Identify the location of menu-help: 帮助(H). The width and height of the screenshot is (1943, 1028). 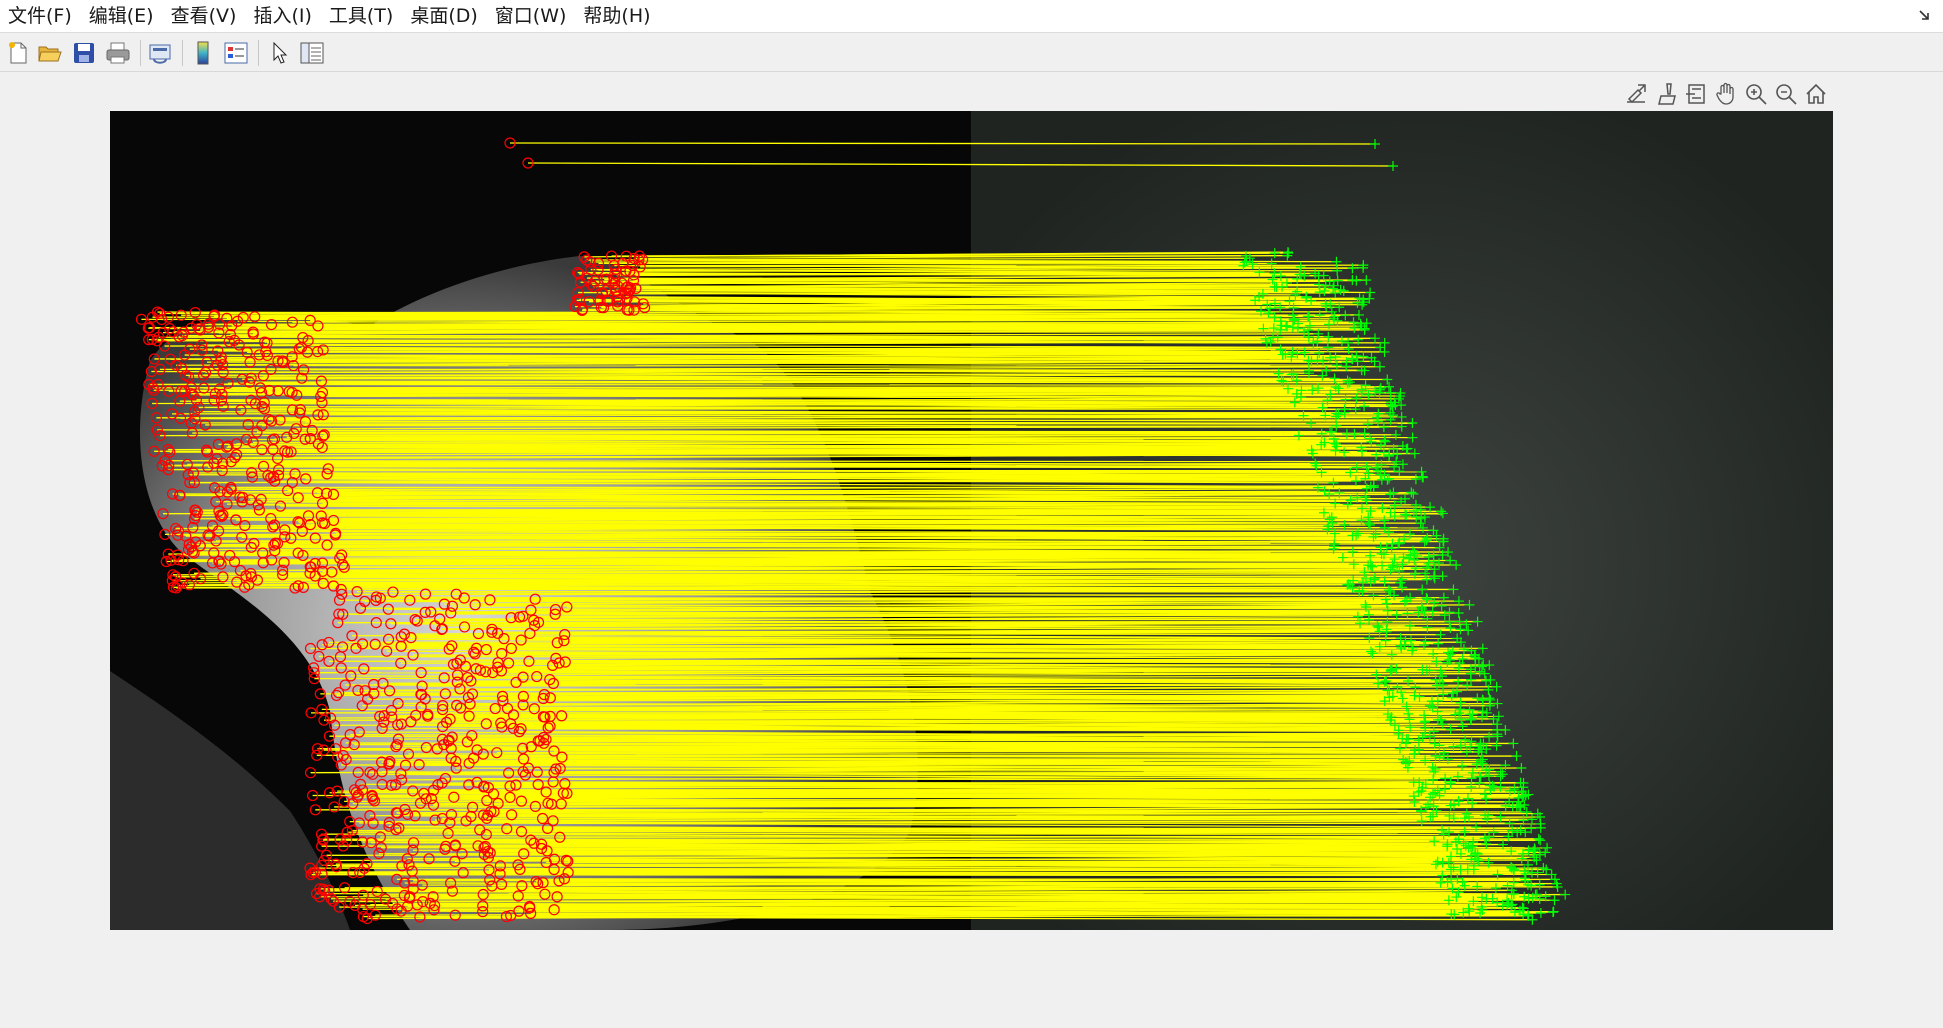
(617, 16).